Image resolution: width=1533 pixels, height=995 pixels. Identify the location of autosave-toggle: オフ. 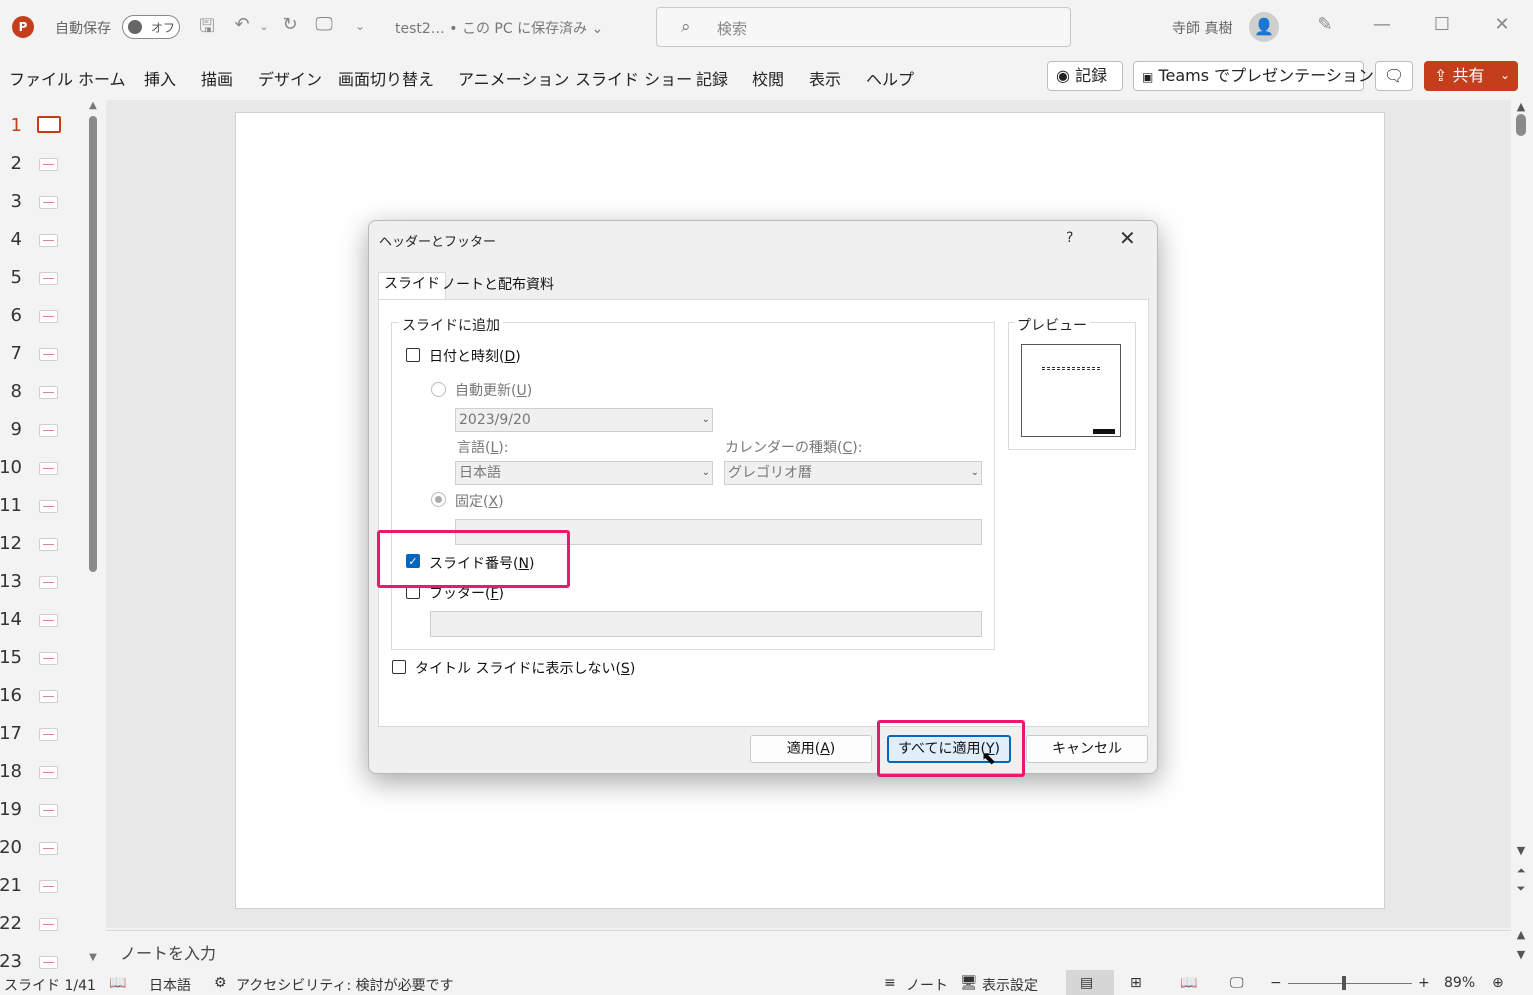
(151, 27).